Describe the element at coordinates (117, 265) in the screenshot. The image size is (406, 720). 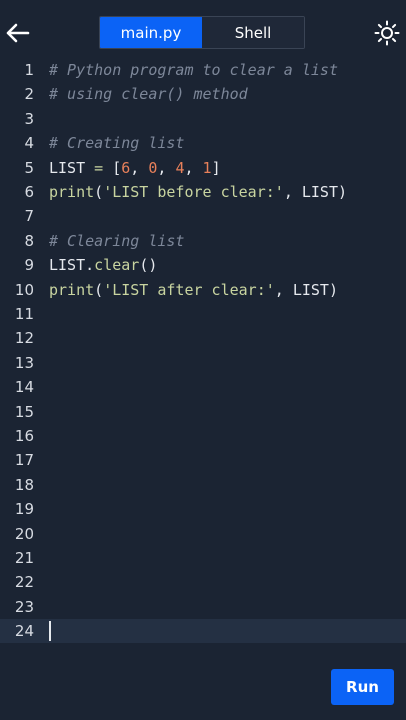
I see `code-token: clear` at that location.